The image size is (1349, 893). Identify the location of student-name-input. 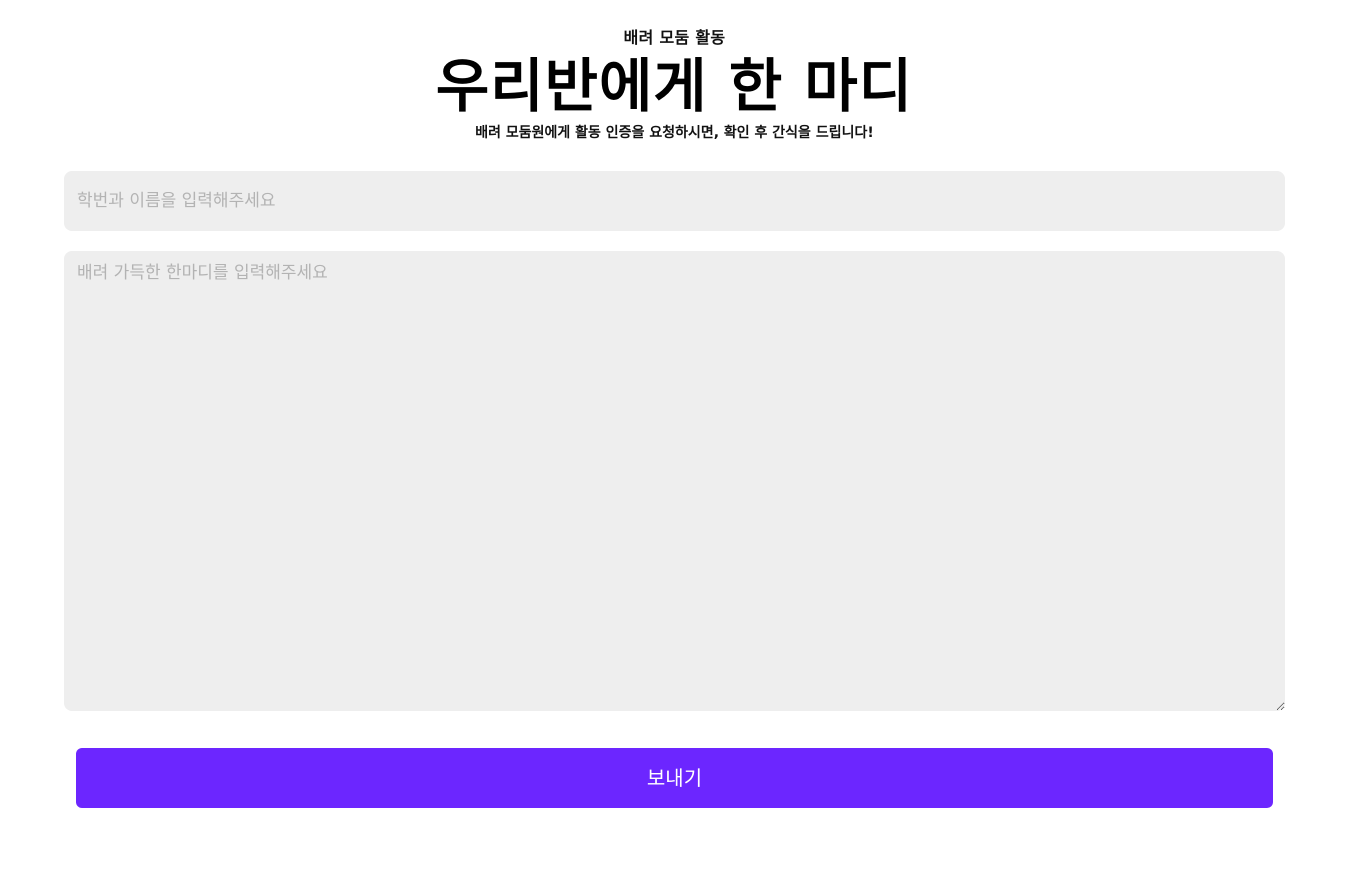
(674, 201).